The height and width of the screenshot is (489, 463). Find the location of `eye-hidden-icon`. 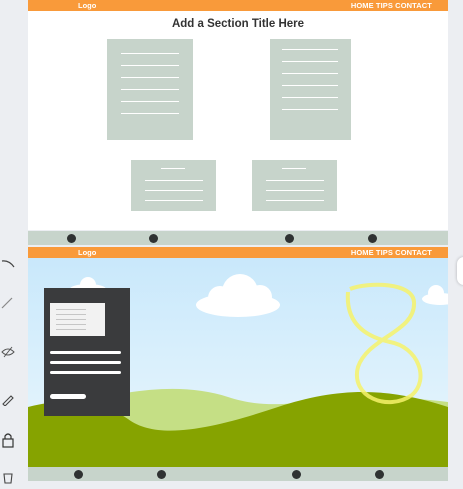

eye-hidden-icon is located at coordinates (8, 354).